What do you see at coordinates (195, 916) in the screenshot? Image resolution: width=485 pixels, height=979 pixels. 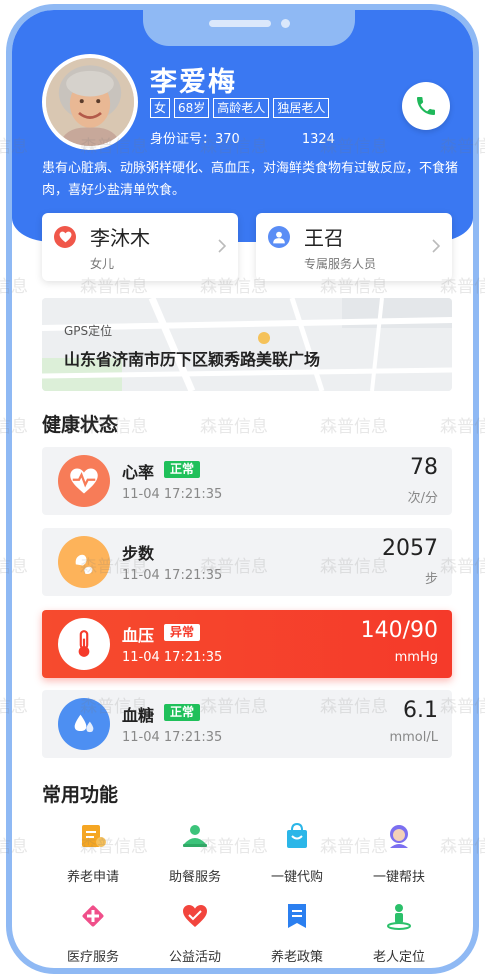 I see `charity-icon` at bounding box center [195, 916].